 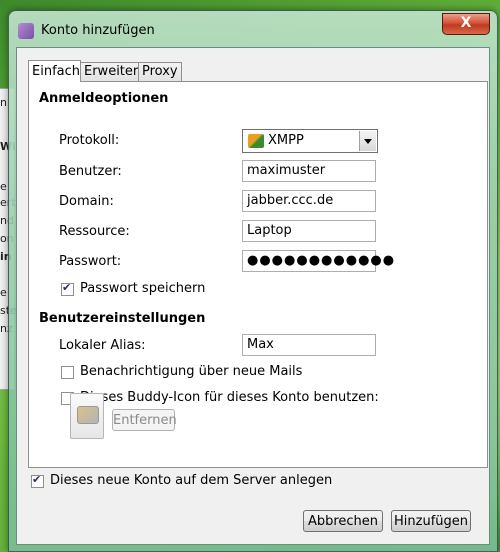 I want to click on remove-icon-button: Entfernen, so click(x=144, y=420).